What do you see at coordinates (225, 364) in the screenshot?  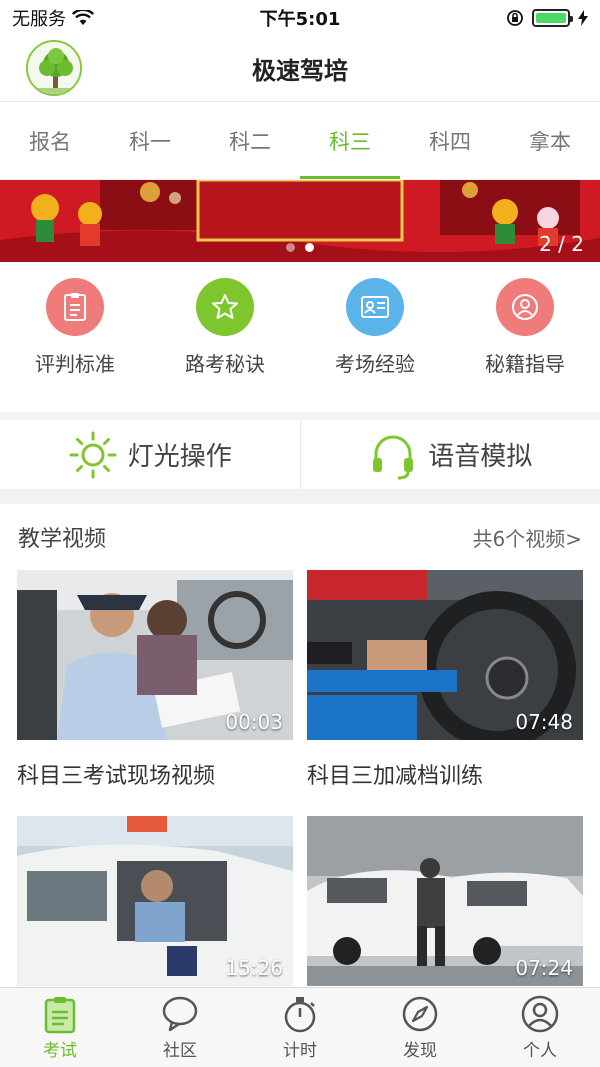 I see `grid-label: 路考秘诀` at bounding box center [225, 364].